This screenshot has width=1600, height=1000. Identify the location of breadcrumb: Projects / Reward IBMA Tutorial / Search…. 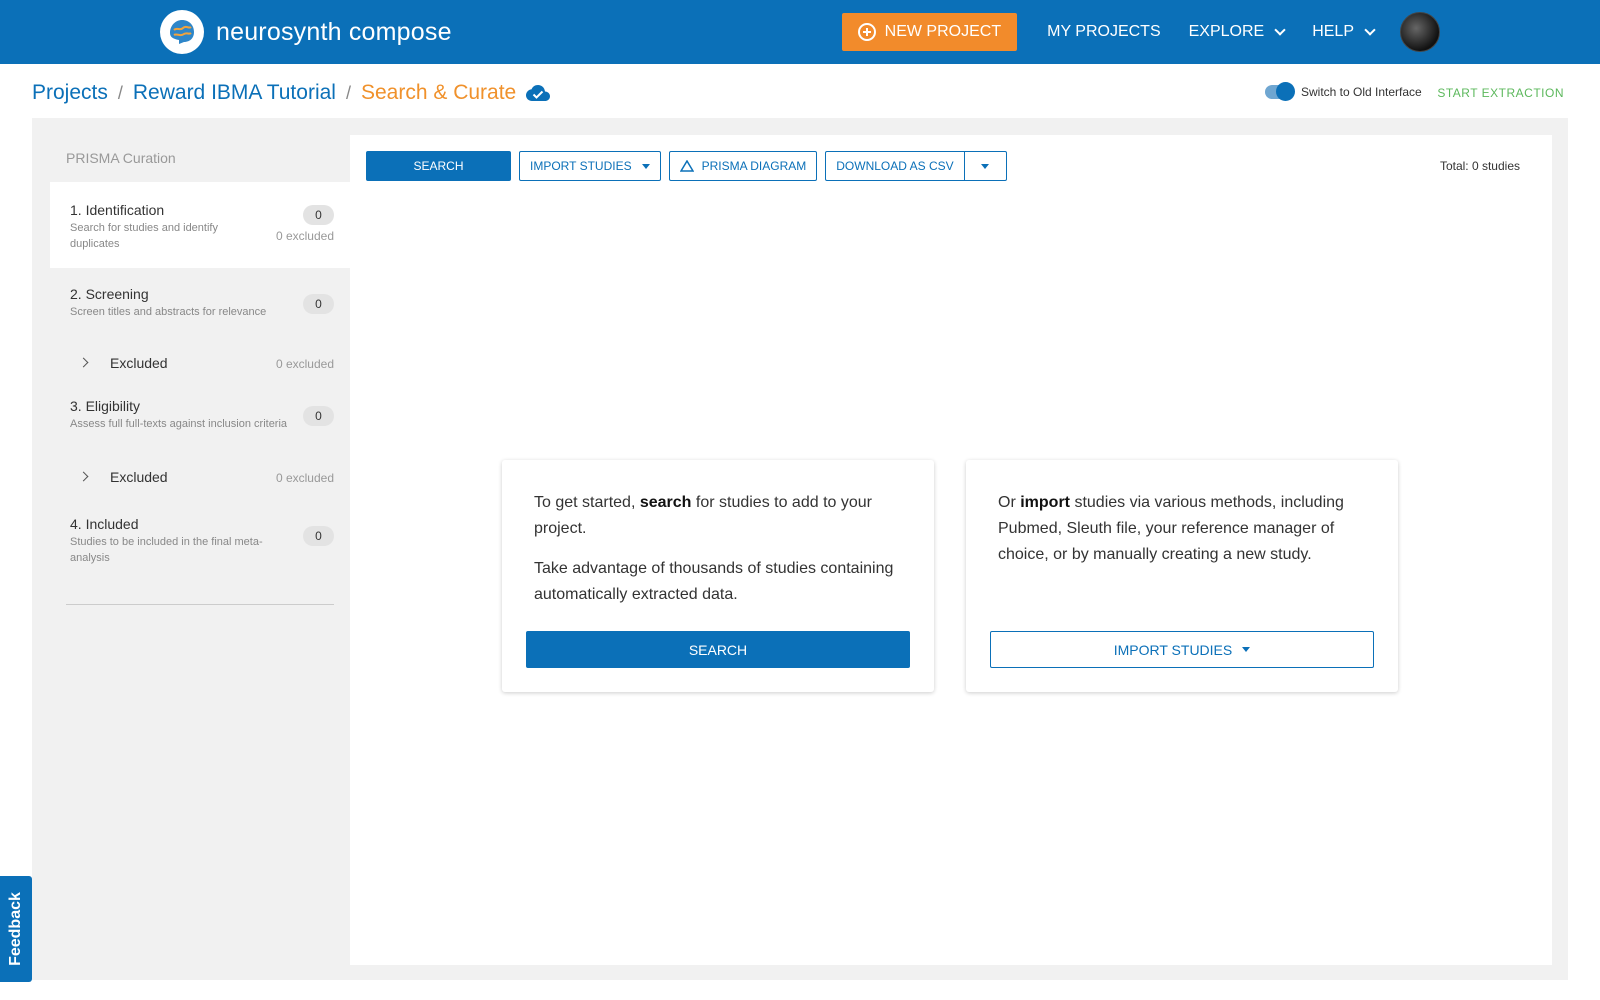
(291, 93).